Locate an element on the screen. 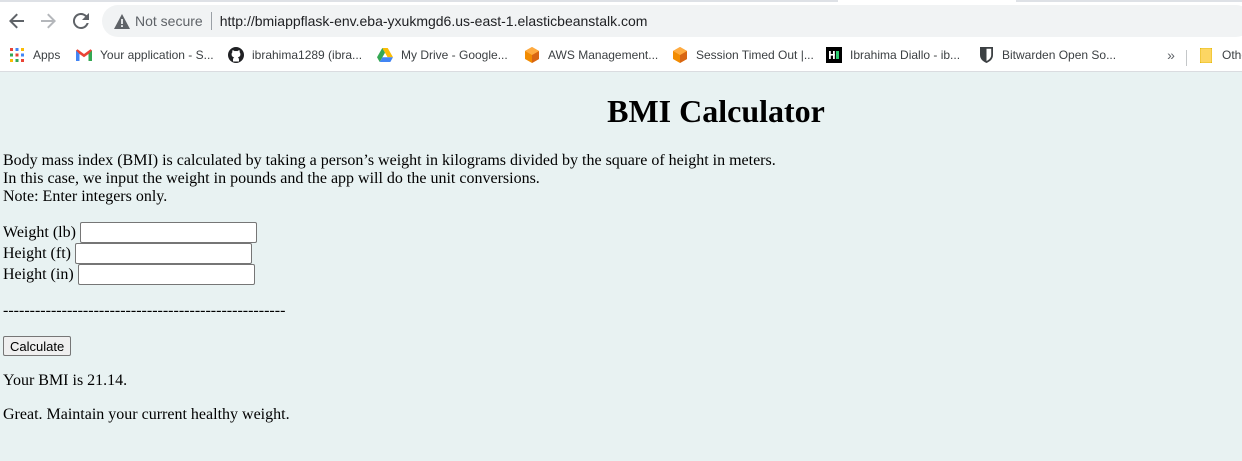 The image size is (1242, 461). security-indicator: Not secure is located at coordinates (156, 21).